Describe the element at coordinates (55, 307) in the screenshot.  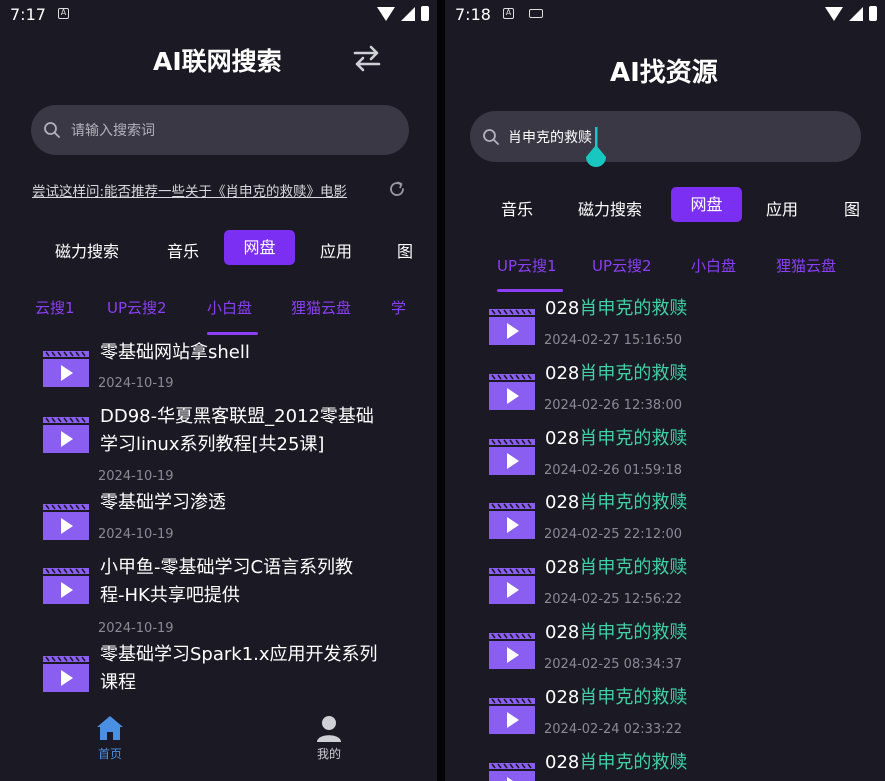
I see `subtab-cloud1: 云搜1` at that location.